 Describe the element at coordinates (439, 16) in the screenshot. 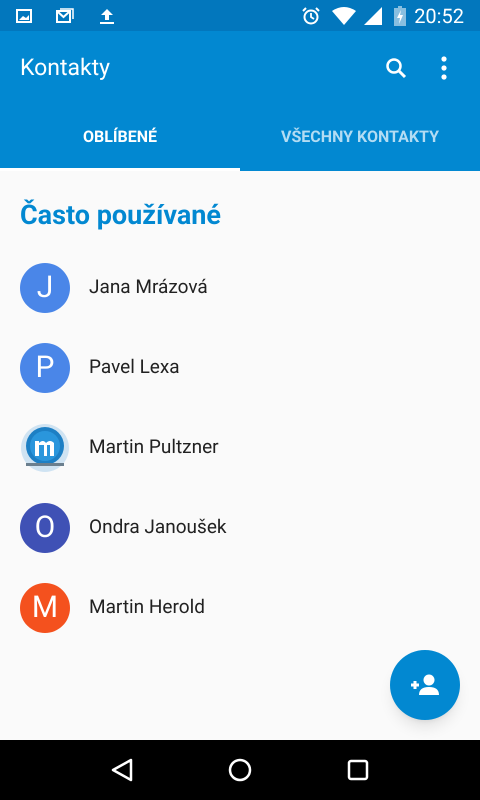

I see `status-time: 20:52` at that location.